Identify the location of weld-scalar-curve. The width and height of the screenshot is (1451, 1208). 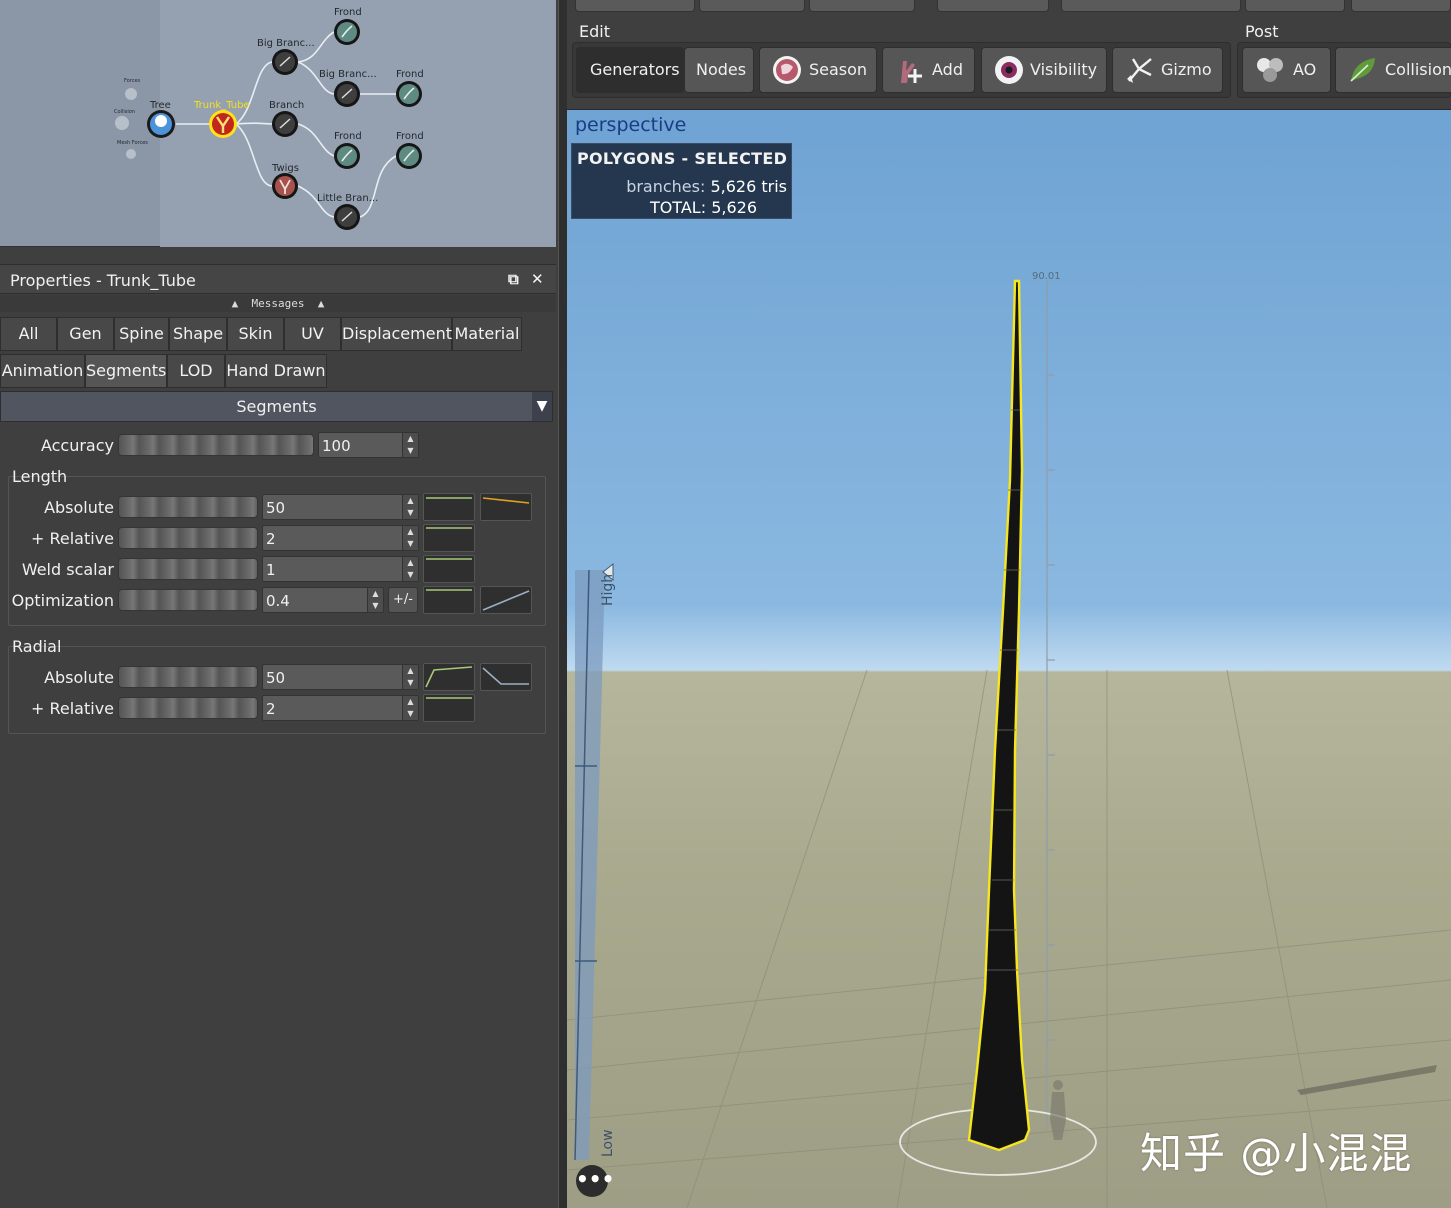
(449, 569).